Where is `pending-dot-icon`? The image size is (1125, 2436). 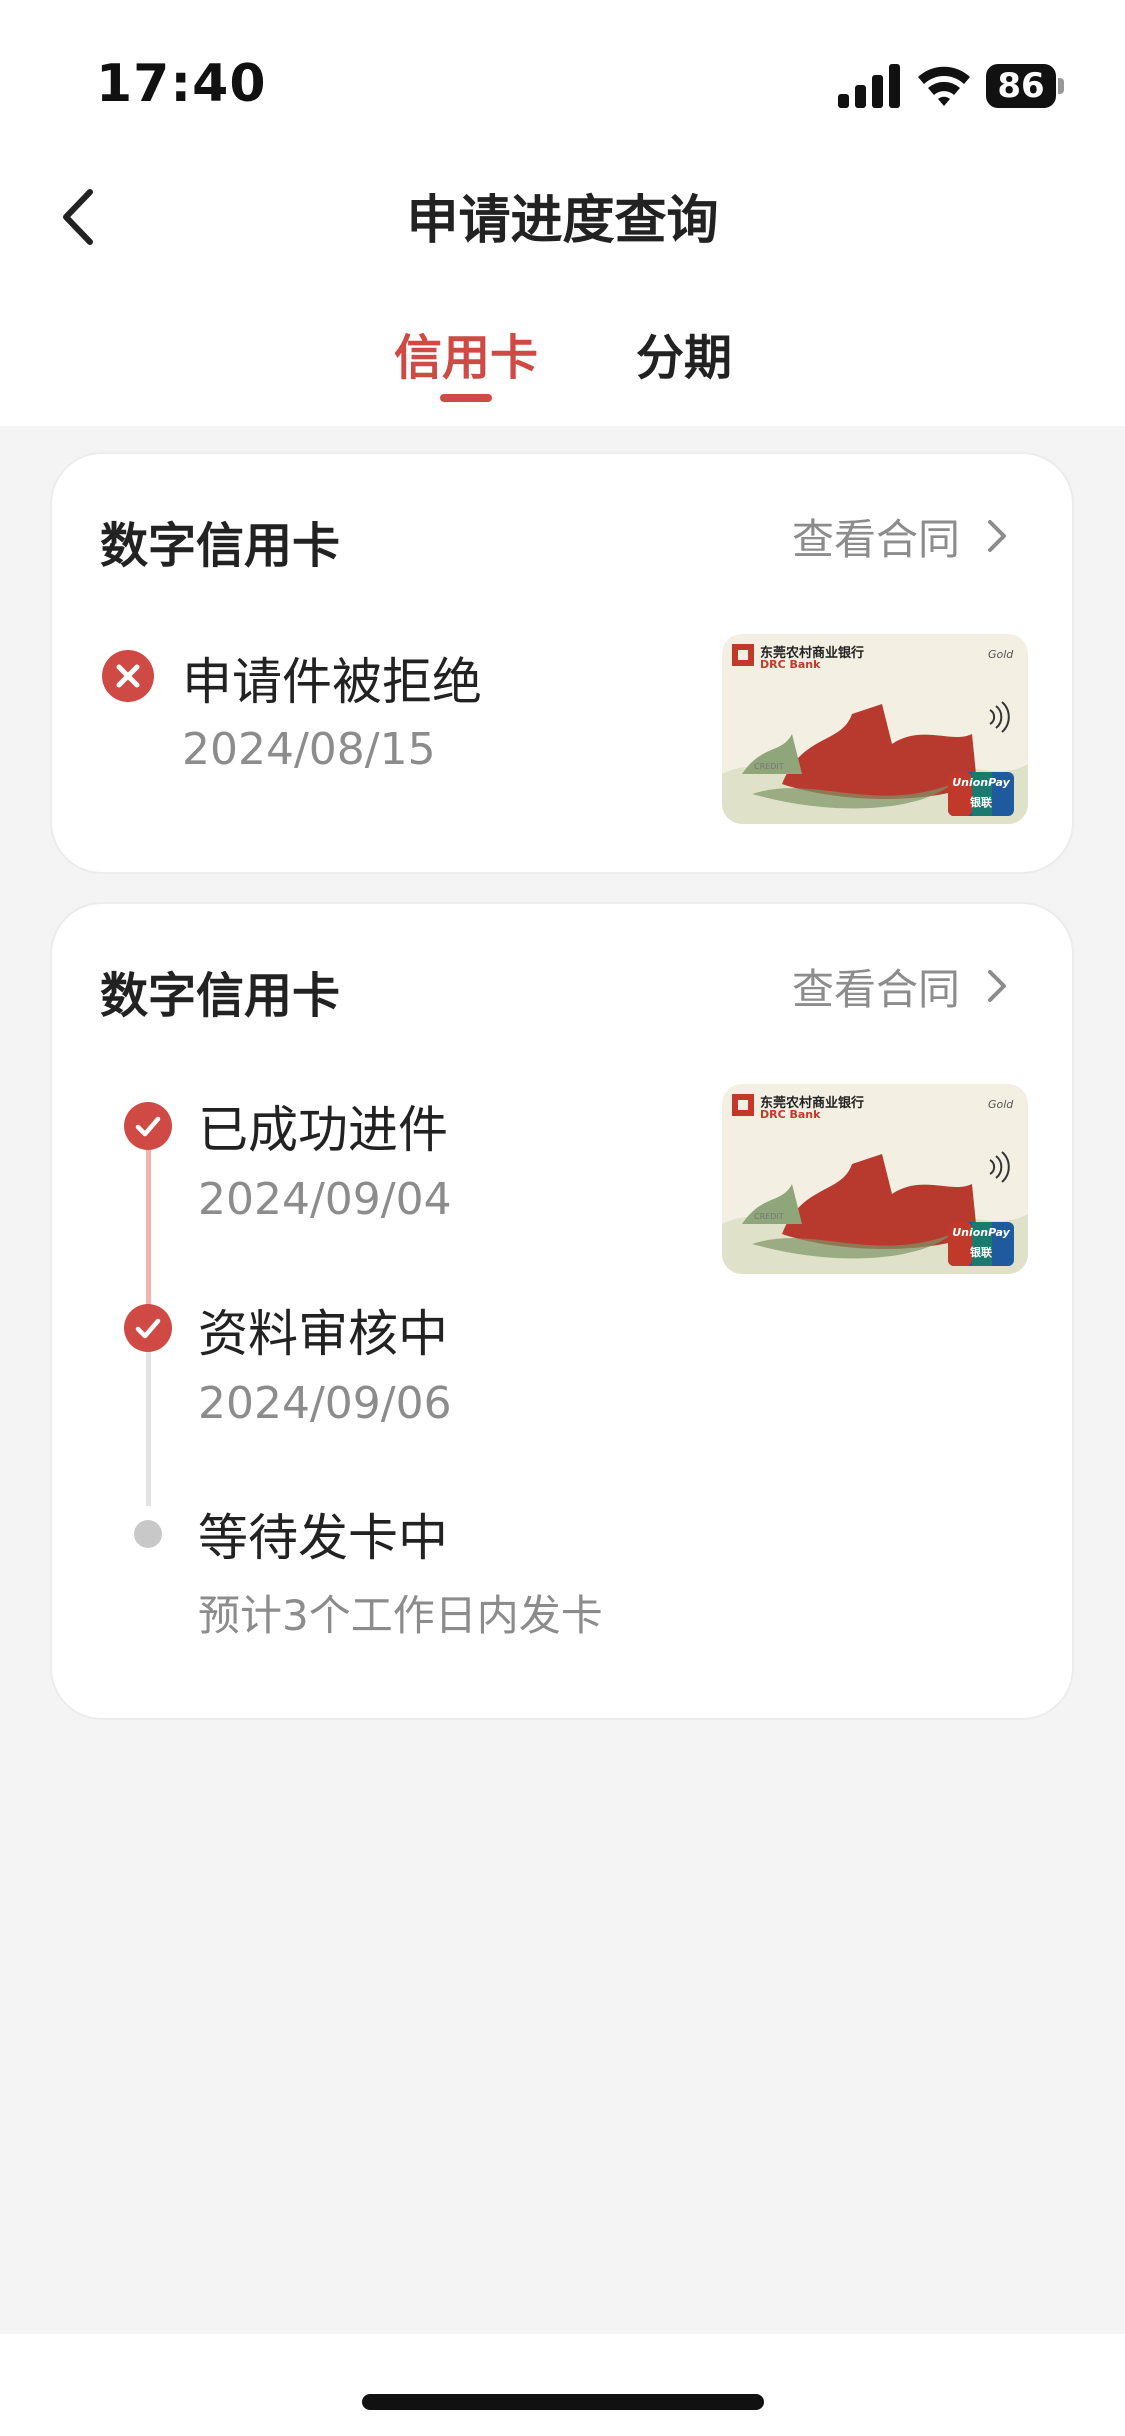 pending-dot-icon is located at coordinates (148, 1534).